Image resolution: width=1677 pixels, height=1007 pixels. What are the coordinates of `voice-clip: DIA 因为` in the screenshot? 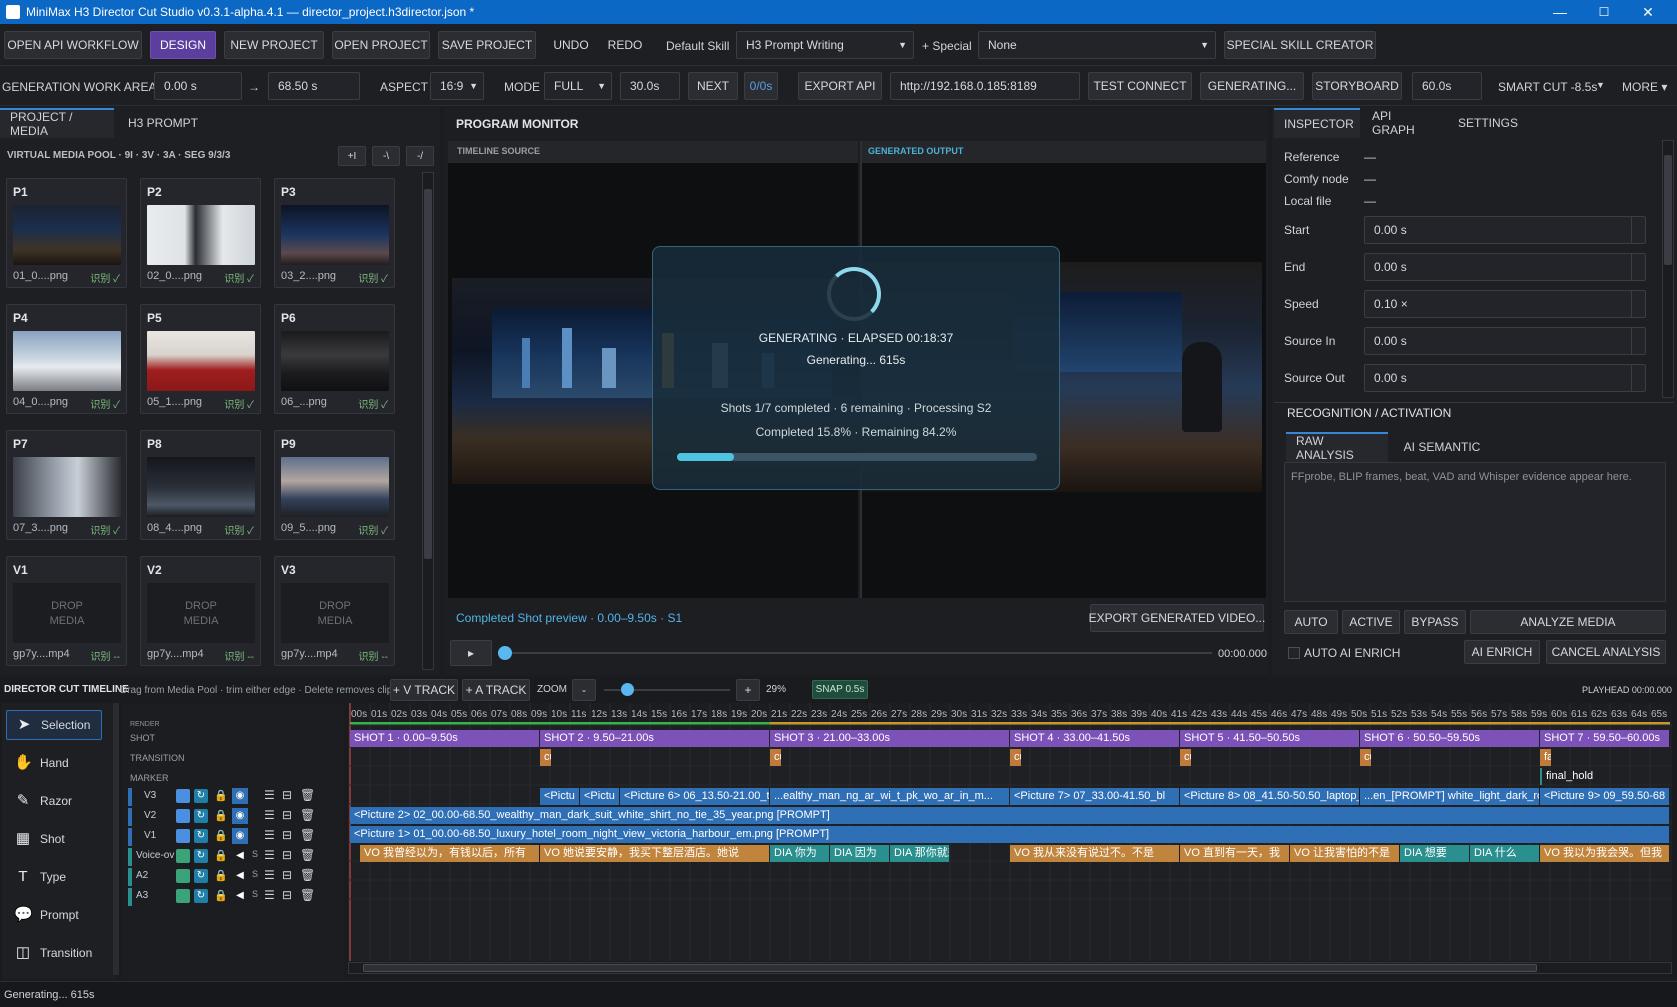 It's located at (859, 853).